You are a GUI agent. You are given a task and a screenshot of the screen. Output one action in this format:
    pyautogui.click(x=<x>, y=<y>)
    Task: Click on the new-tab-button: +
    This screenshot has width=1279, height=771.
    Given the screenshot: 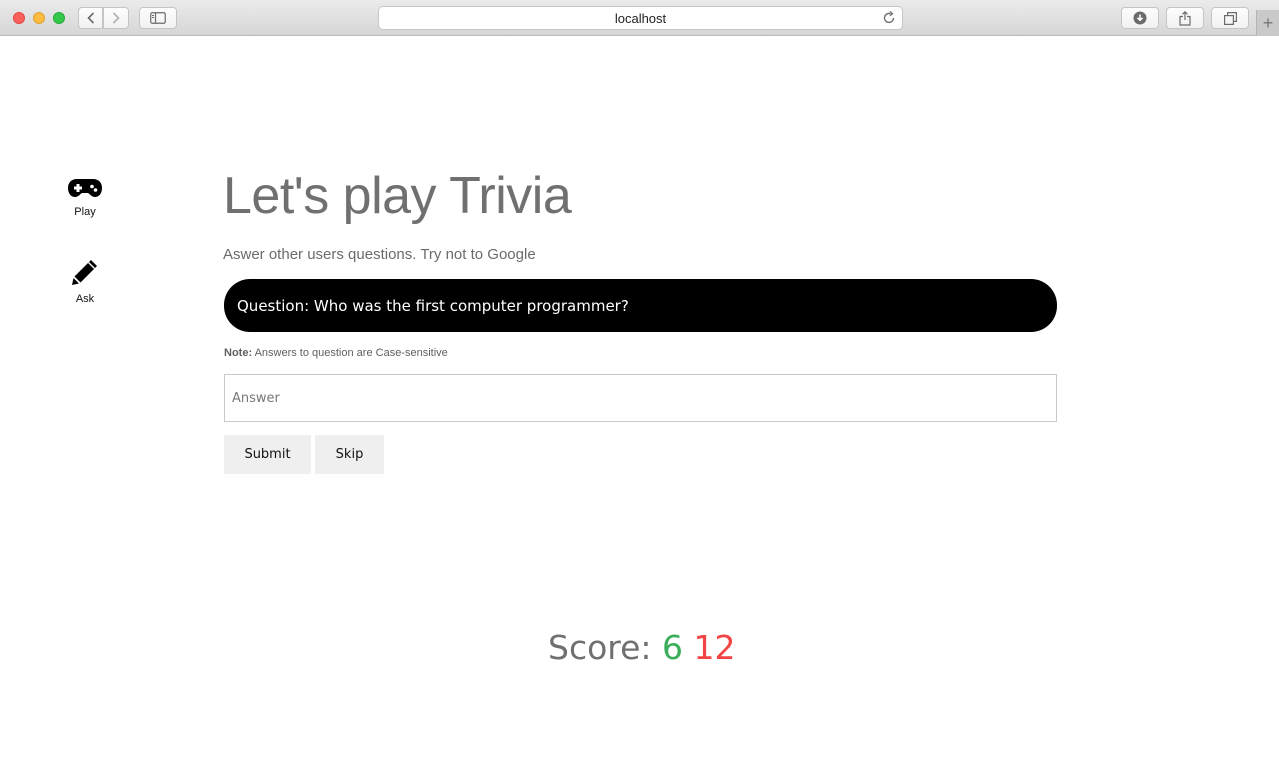 What is the action you would take?
    pyautogui.click(x=1267, y=23)
    